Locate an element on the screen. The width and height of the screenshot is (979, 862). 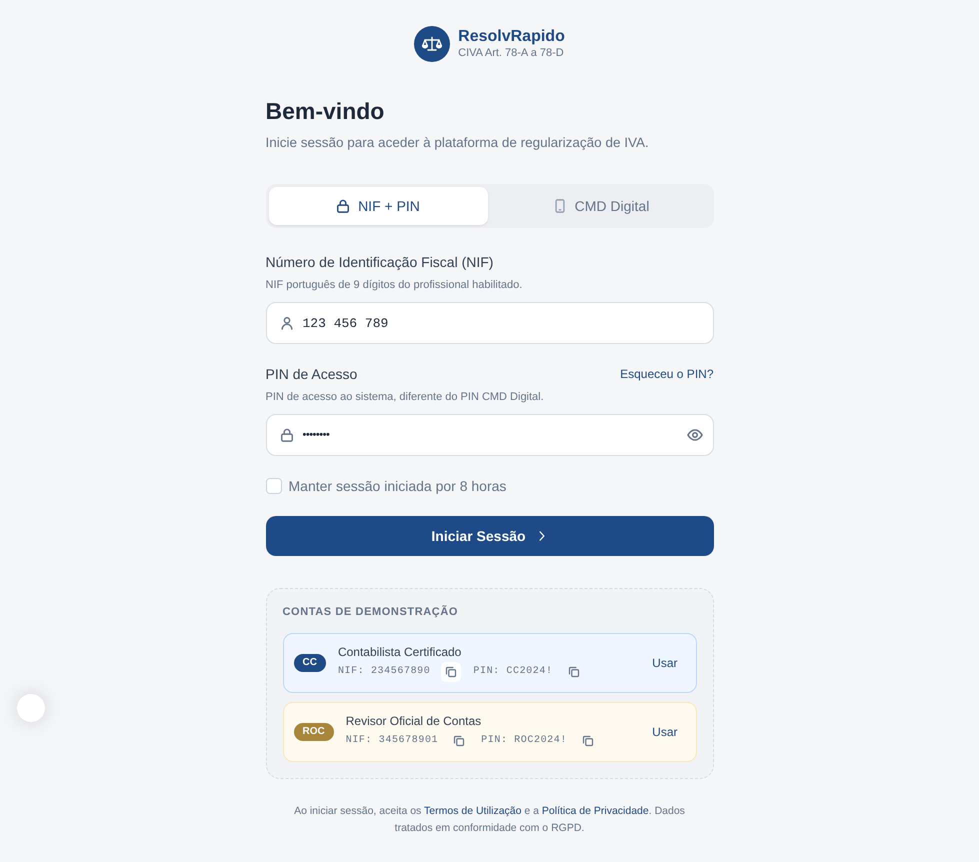
page-subtitle: Inicie sessão para aceder à plataforma de regularização de IVA. is located at coordinates (458, 143).